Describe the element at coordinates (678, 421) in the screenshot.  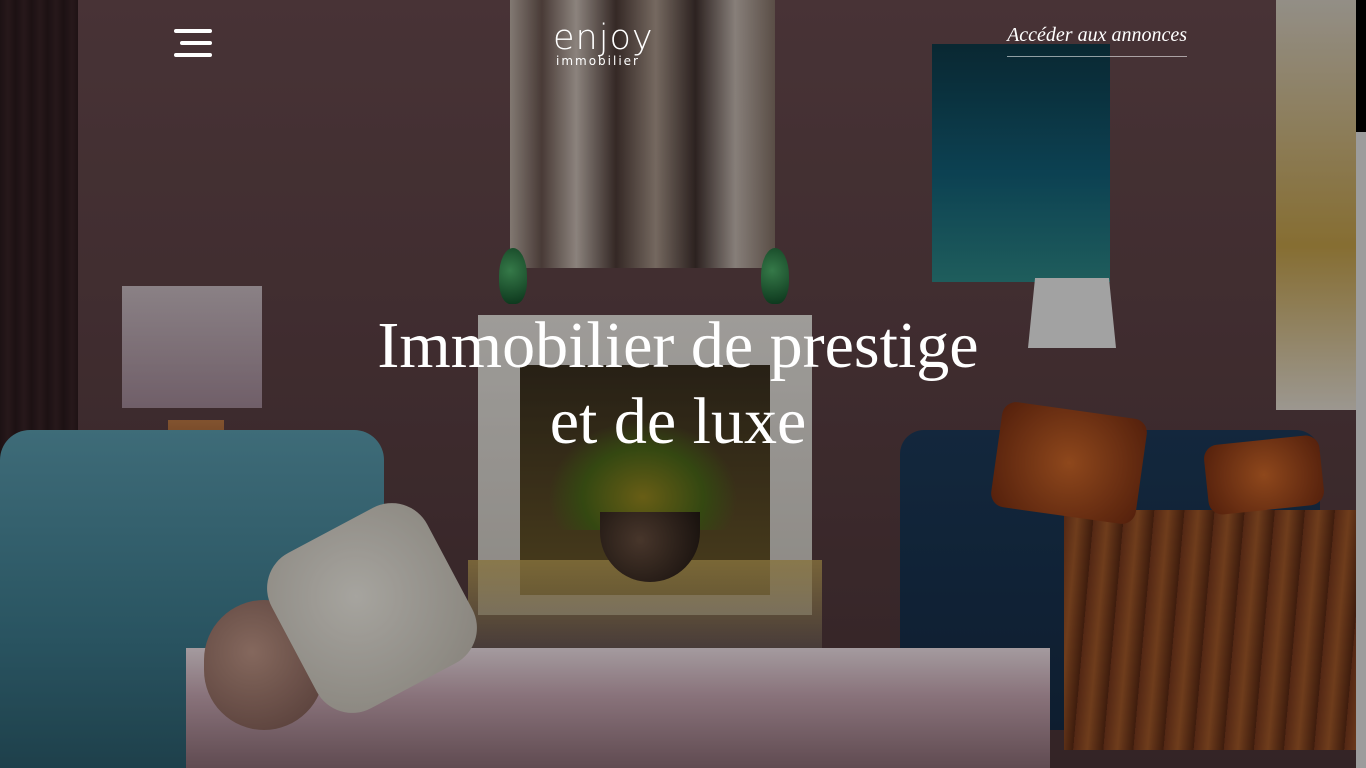
I see `hero-title-line-2: et de luxe` at that location.